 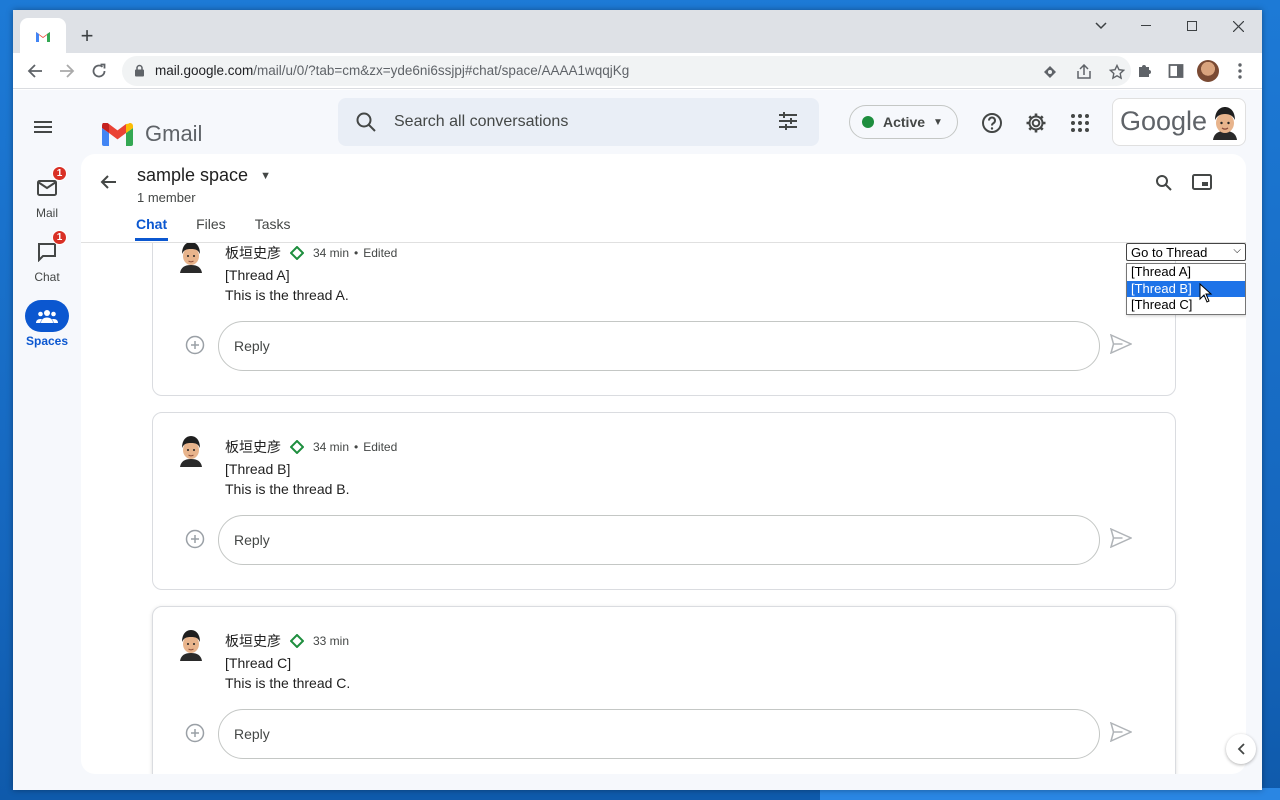 I want to click on puzzle-icon, so click(x=1145, y=71).